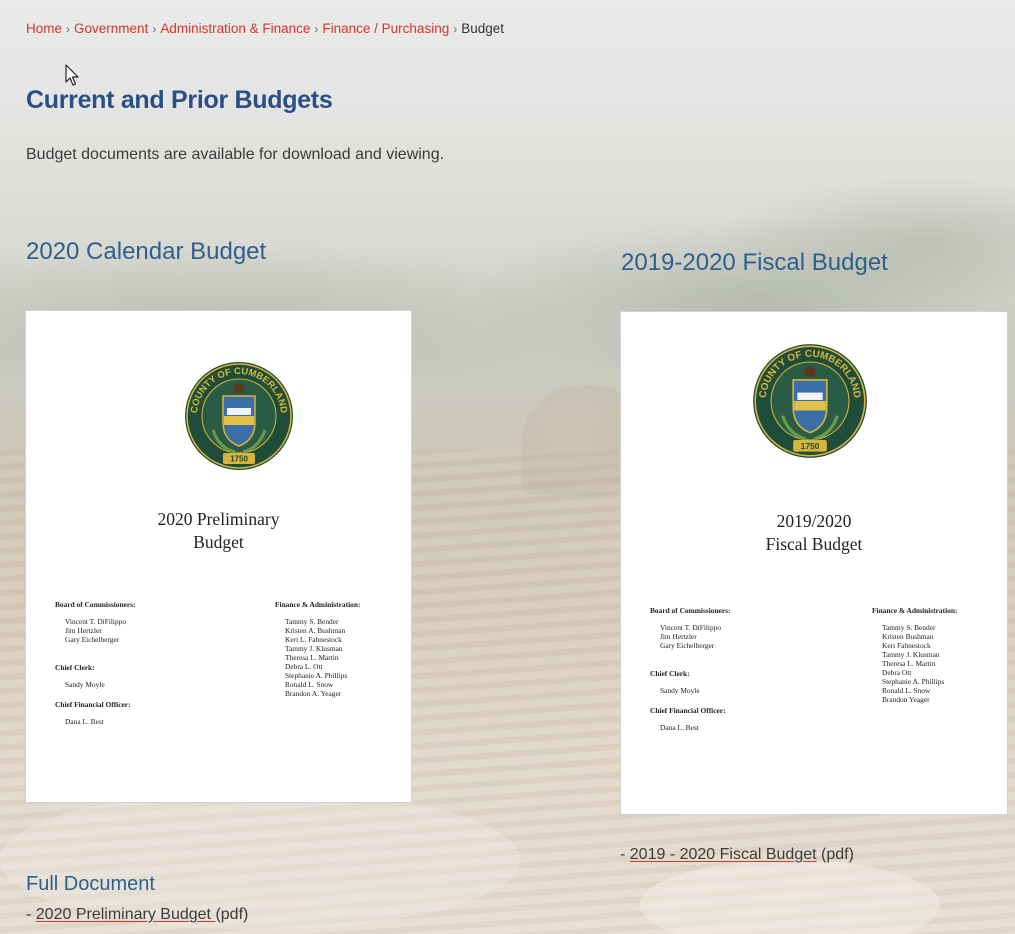 This screenshot has height=934, width=1015. I want to click on arrow-cursor-icon, so click(72, 75).